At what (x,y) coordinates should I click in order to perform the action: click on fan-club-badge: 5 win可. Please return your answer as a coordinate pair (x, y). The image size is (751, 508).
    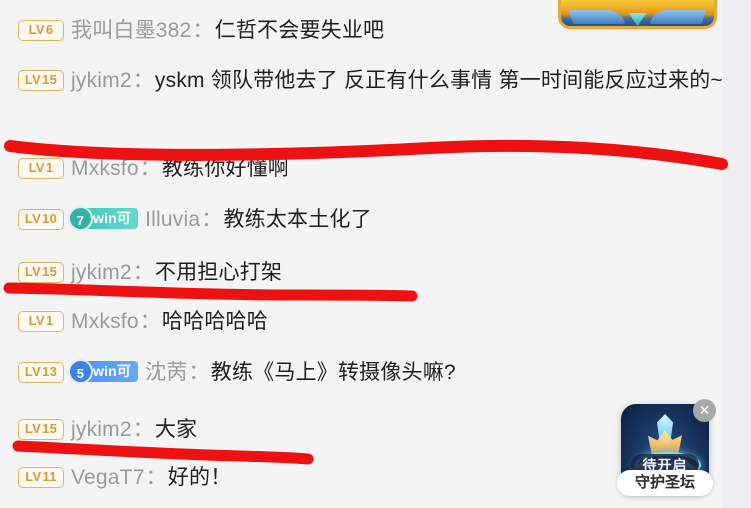
    Looking at the image, I should click on (103, 371).